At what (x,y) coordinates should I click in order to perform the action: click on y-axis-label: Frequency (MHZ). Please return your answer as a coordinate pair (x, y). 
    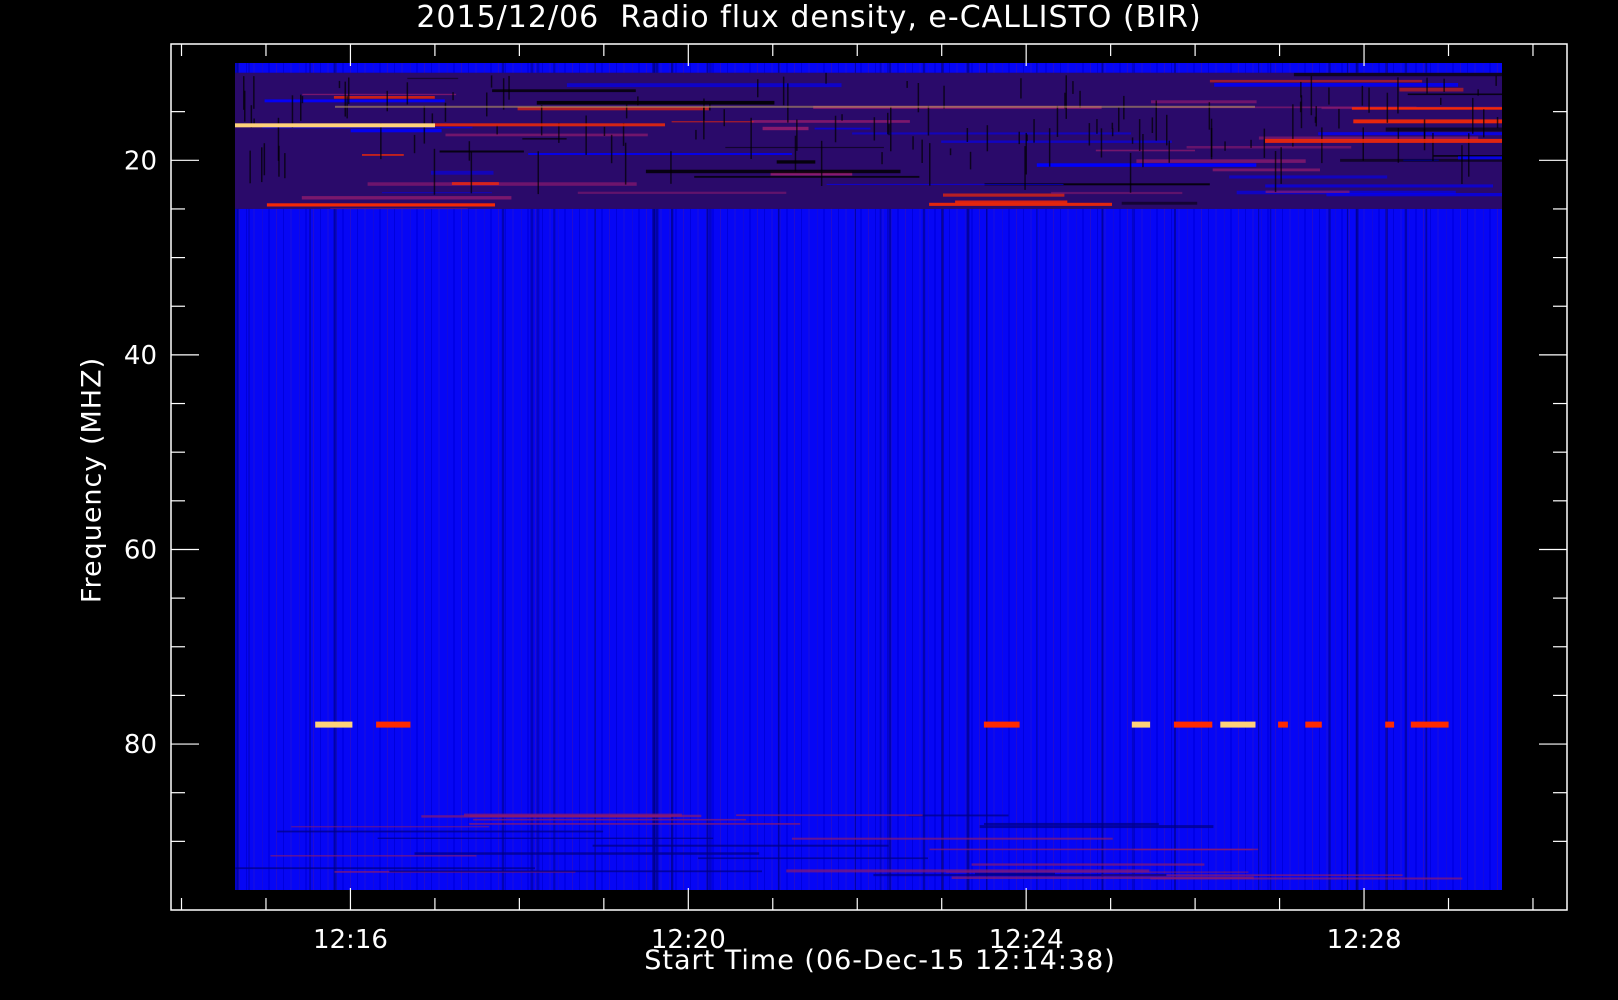
    Looking at the image, I should click on (92, 480).